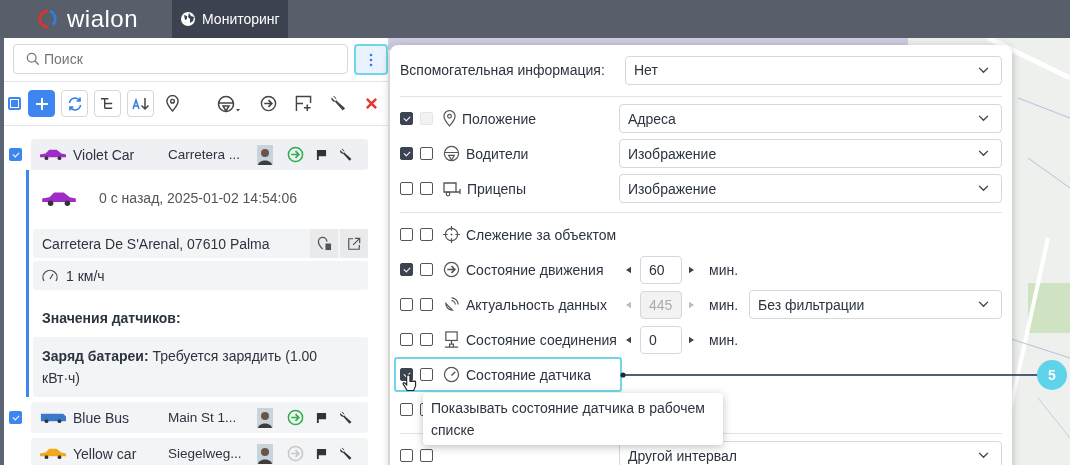 The width and height of the screenshot is (1070, 465). I want to click on search-icon, so click(33, 59).